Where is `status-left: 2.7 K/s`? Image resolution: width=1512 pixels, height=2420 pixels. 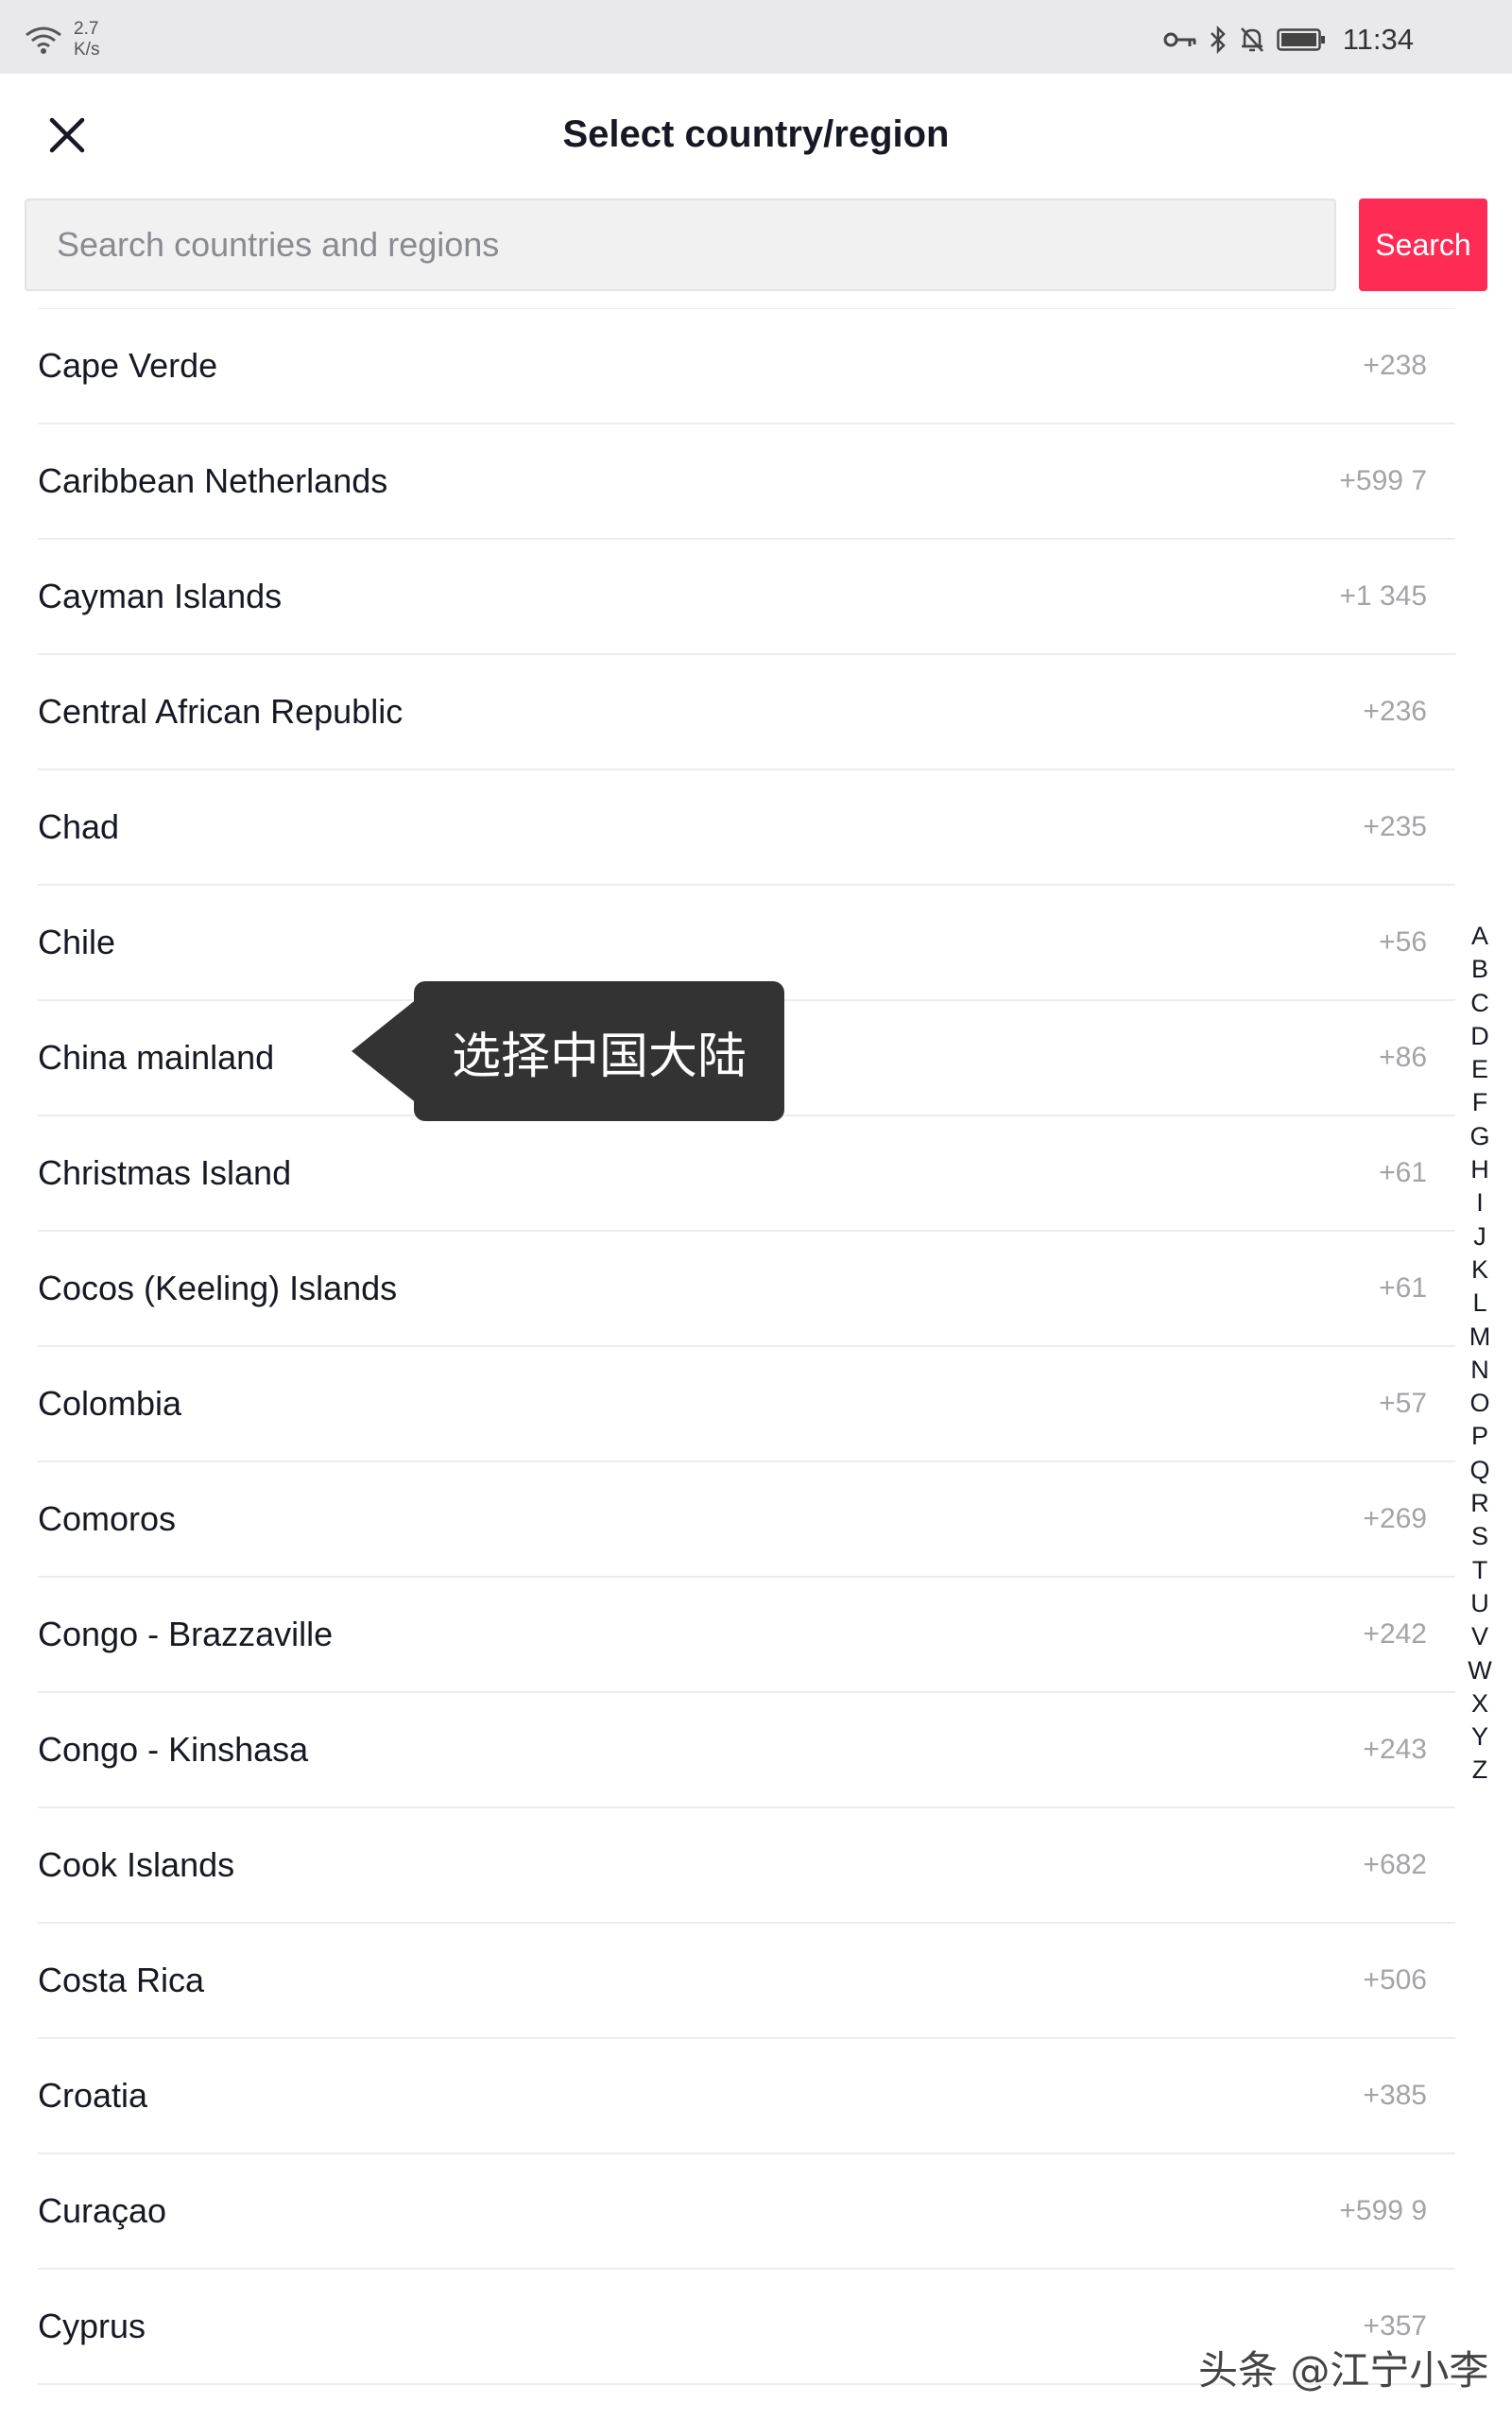
status-left: 2.7 K/s is located at coordinates (62, 39).